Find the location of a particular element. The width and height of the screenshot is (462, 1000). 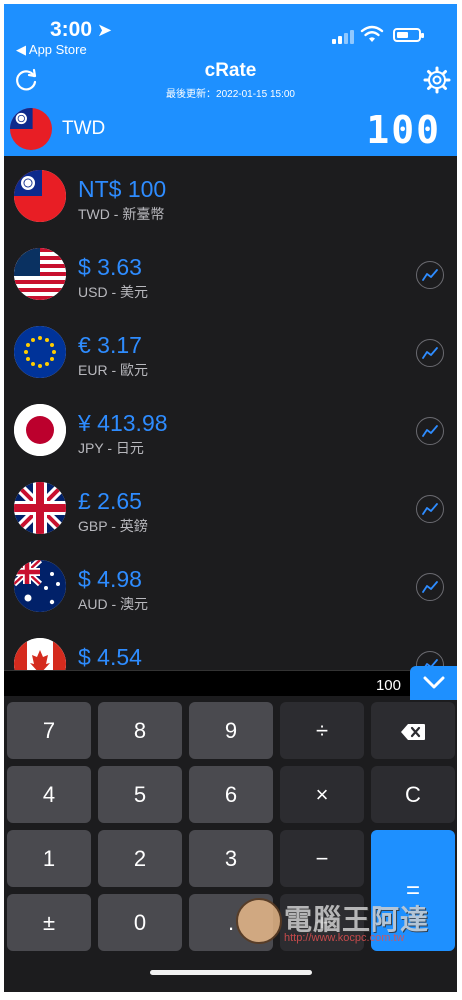

collapse-keypad-button is located at coordinates (433, 683).